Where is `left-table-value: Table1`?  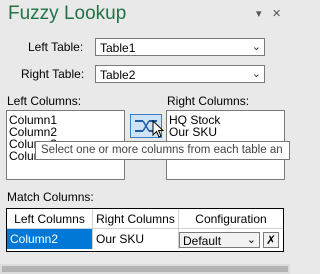 left-table-value: Table1 is located at coordinates (118, 48).